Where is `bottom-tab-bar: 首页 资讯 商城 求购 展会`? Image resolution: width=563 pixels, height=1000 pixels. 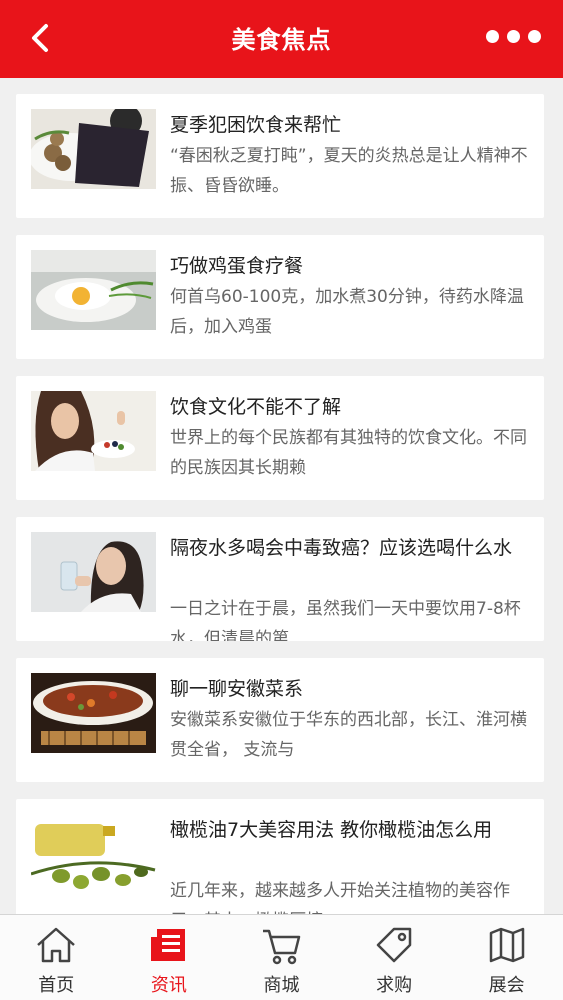 bottom-tab-bar: 首页 资讯 商城 求购 展会 is located at coordinates (281, 957).